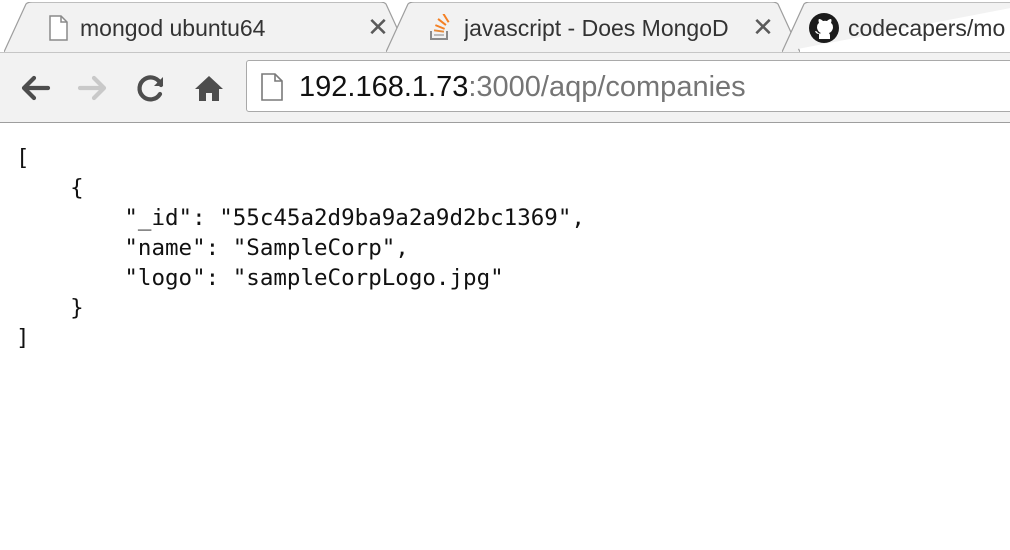  I want to click on address-bar: 192.168.1.73:3000/aqp/companies, so click(628, 86).